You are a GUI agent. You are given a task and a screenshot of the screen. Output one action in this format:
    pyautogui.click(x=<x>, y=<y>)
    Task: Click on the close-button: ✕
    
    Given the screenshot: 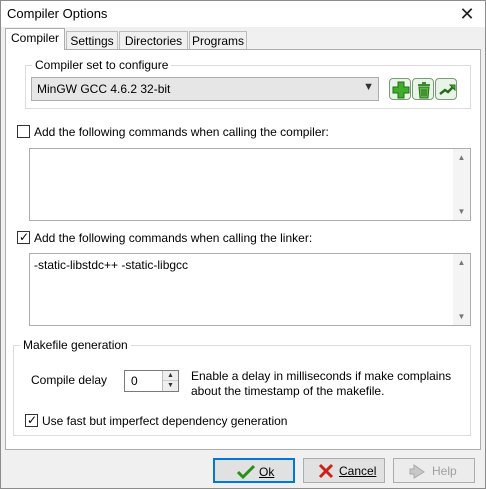 What is the action you would take?
    pyautogui.click(x=467, y=14)
    